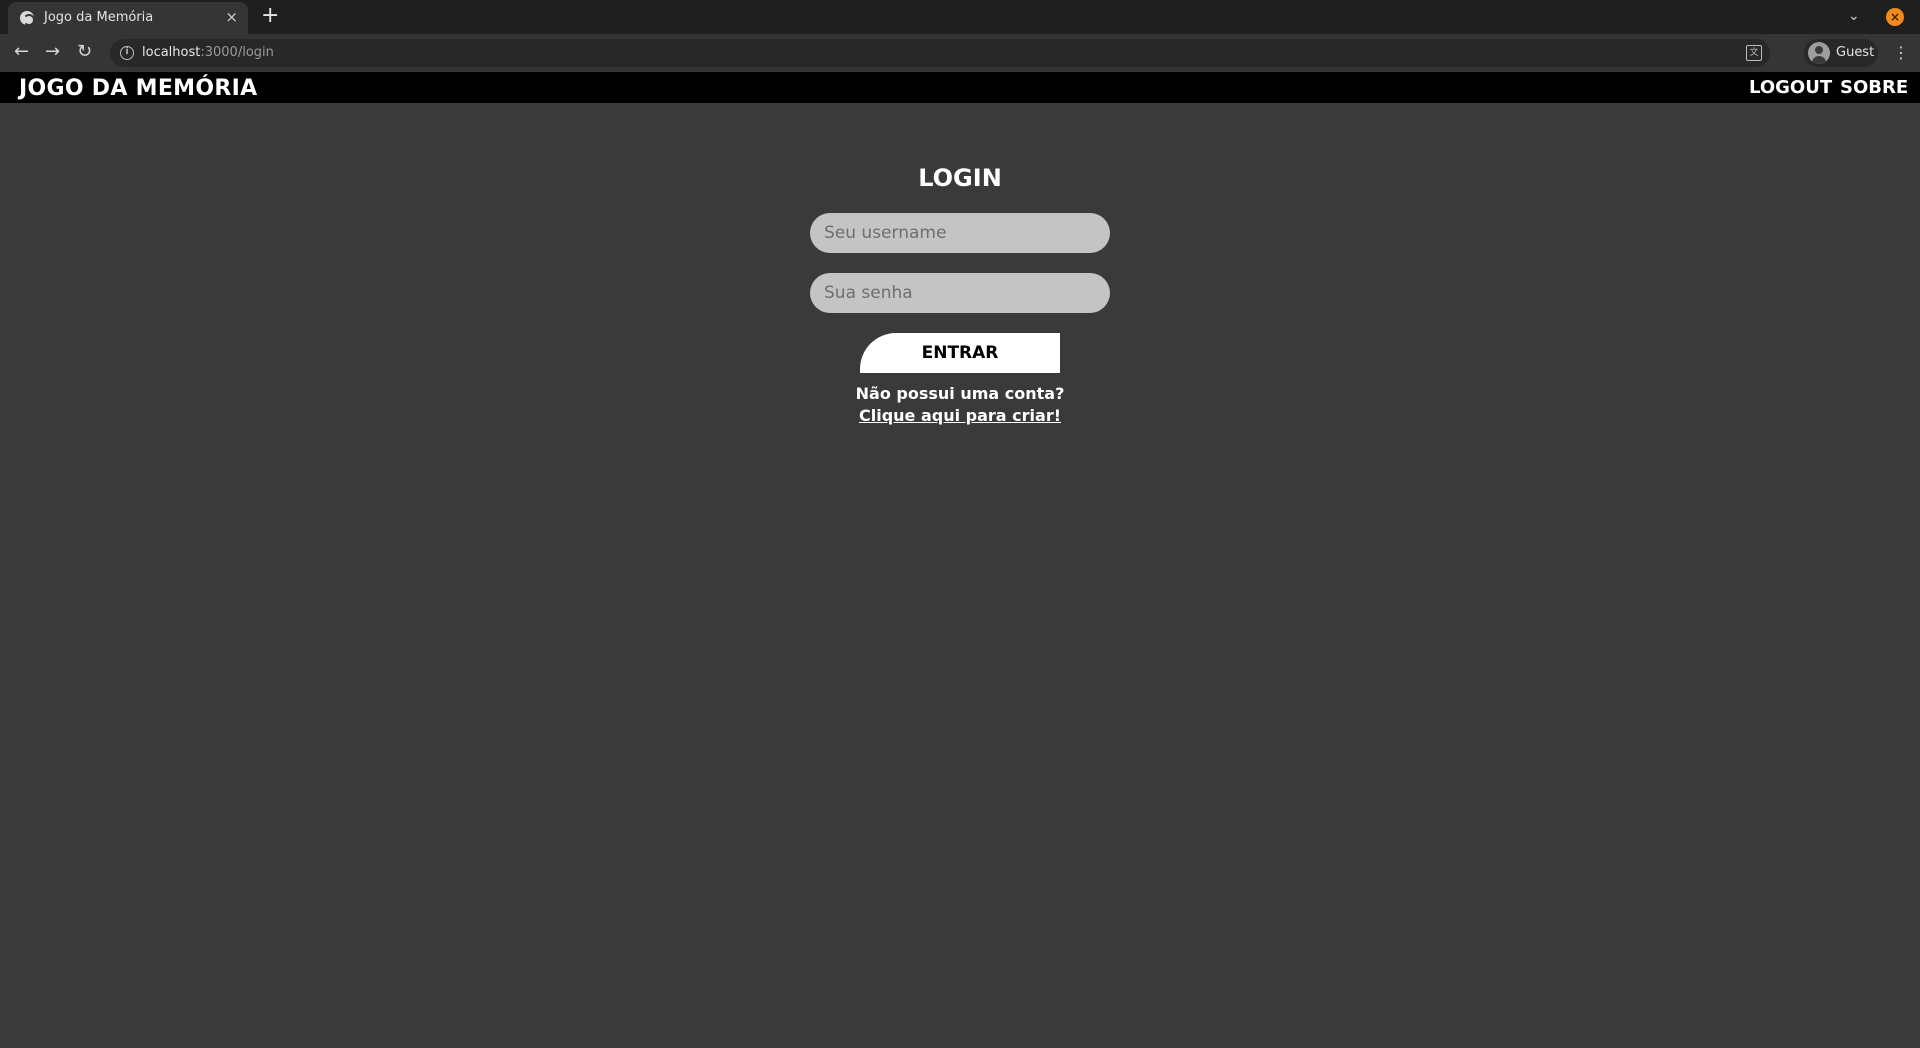  Describe the element at coordinates (1819, 53) in the screenshot. I see `avatar-icon` at that location.